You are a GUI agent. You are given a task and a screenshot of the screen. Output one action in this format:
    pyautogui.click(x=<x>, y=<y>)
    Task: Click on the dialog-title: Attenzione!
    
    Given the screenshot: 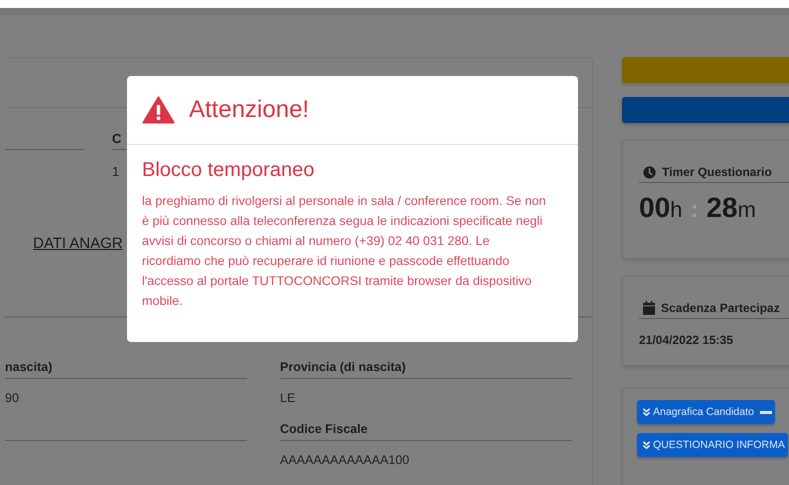 What is the action you would take?
    pyautogui.click(x=249, y=110)
    